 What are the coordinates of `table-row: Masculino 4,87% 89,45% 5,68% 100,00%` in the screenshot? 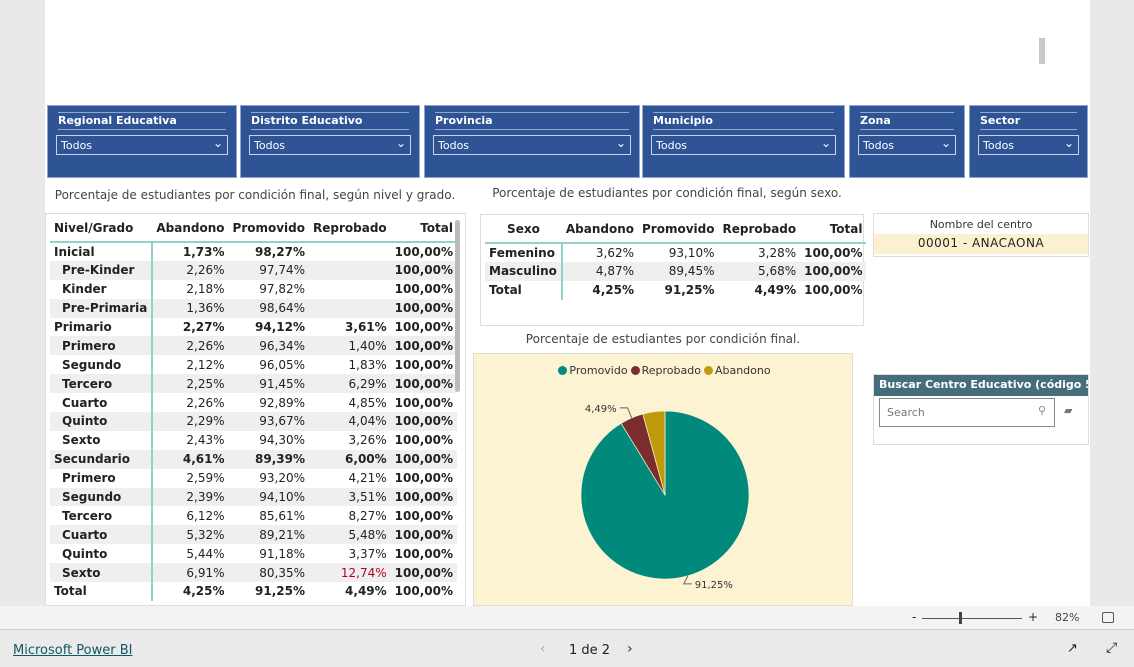 It's located at (676, 271).